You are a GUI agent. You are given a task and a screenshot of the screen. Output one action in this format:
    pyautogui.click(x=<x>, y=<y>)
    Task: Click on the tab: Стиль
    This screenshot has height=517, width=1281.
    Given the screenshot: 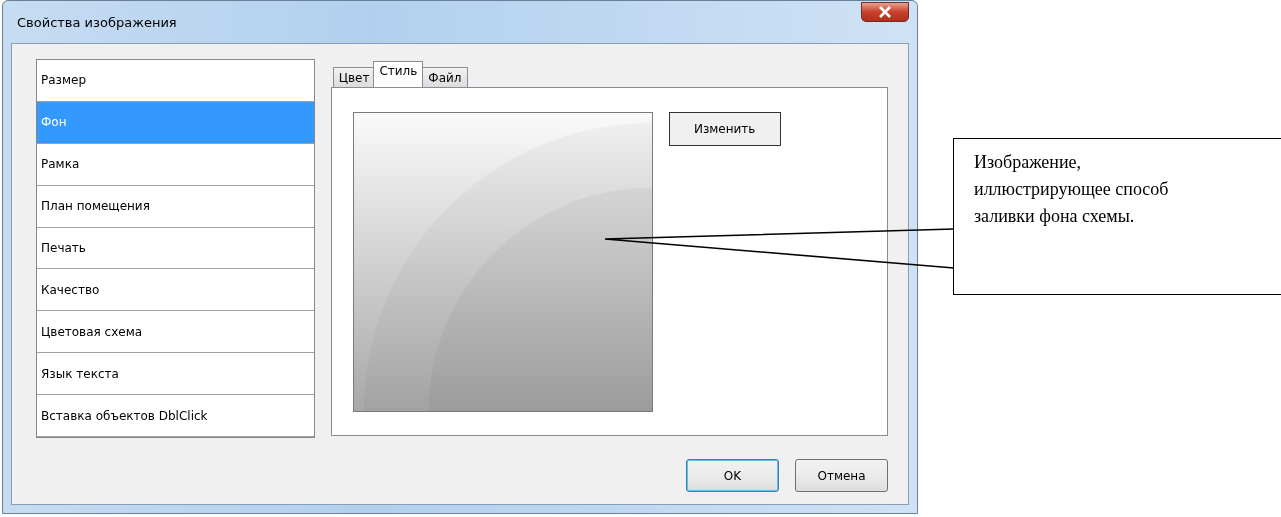 What is the action you would take?
    pyautogui.click(x=398, y=74)
    